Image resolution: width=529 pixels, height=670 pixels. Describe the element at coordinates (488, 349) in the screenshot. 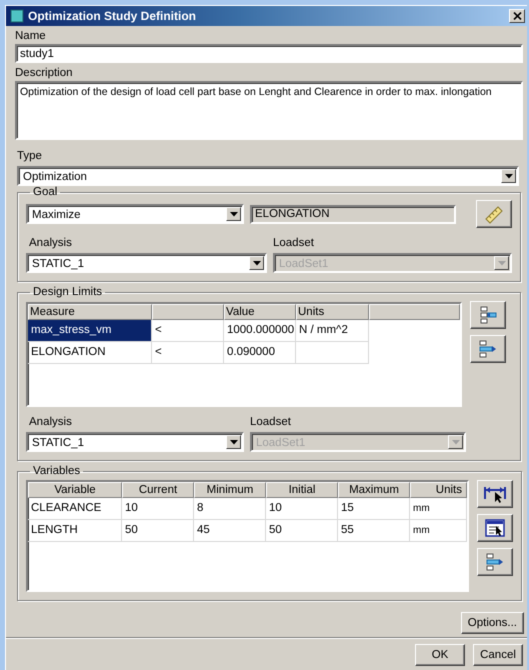

I see `add-limit-button` at that location.